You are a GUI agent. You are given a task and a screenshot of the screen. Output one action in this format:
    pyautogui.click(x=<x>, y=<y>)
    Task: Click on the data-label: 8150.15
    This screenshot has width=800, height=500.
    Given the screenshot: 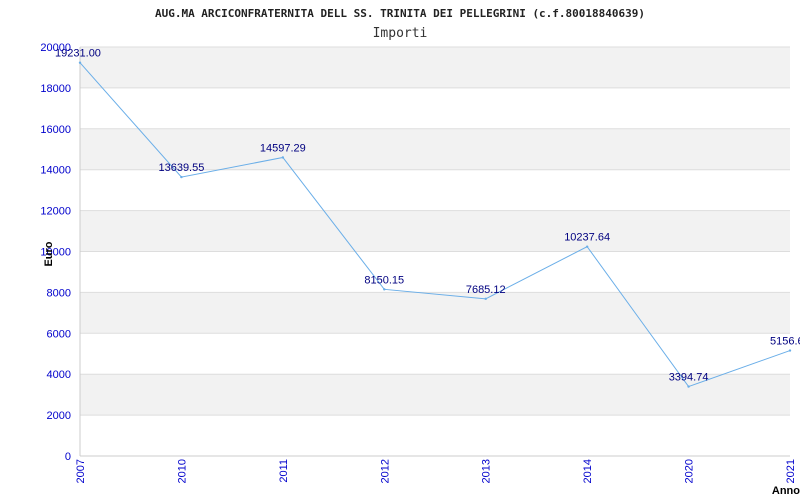 What is the action you would take?
    pyautogui.click(x=384, y=280)
    